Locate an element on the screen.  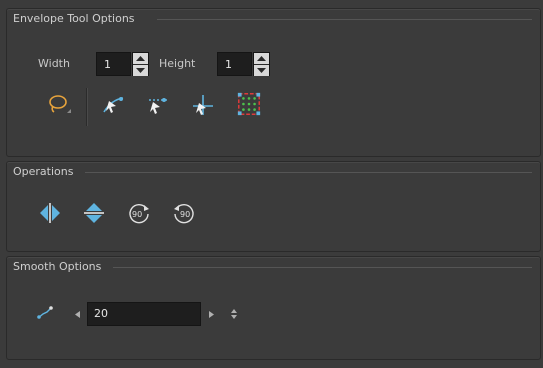
rotate-ccw-text: 90 is located at coordinates (185, 214).